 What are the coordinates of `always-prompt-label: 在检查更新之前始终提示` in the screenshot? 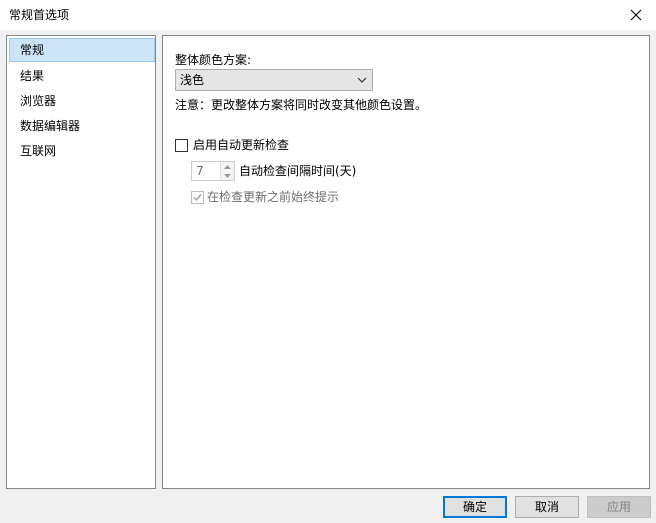 It's located at (273, 197).